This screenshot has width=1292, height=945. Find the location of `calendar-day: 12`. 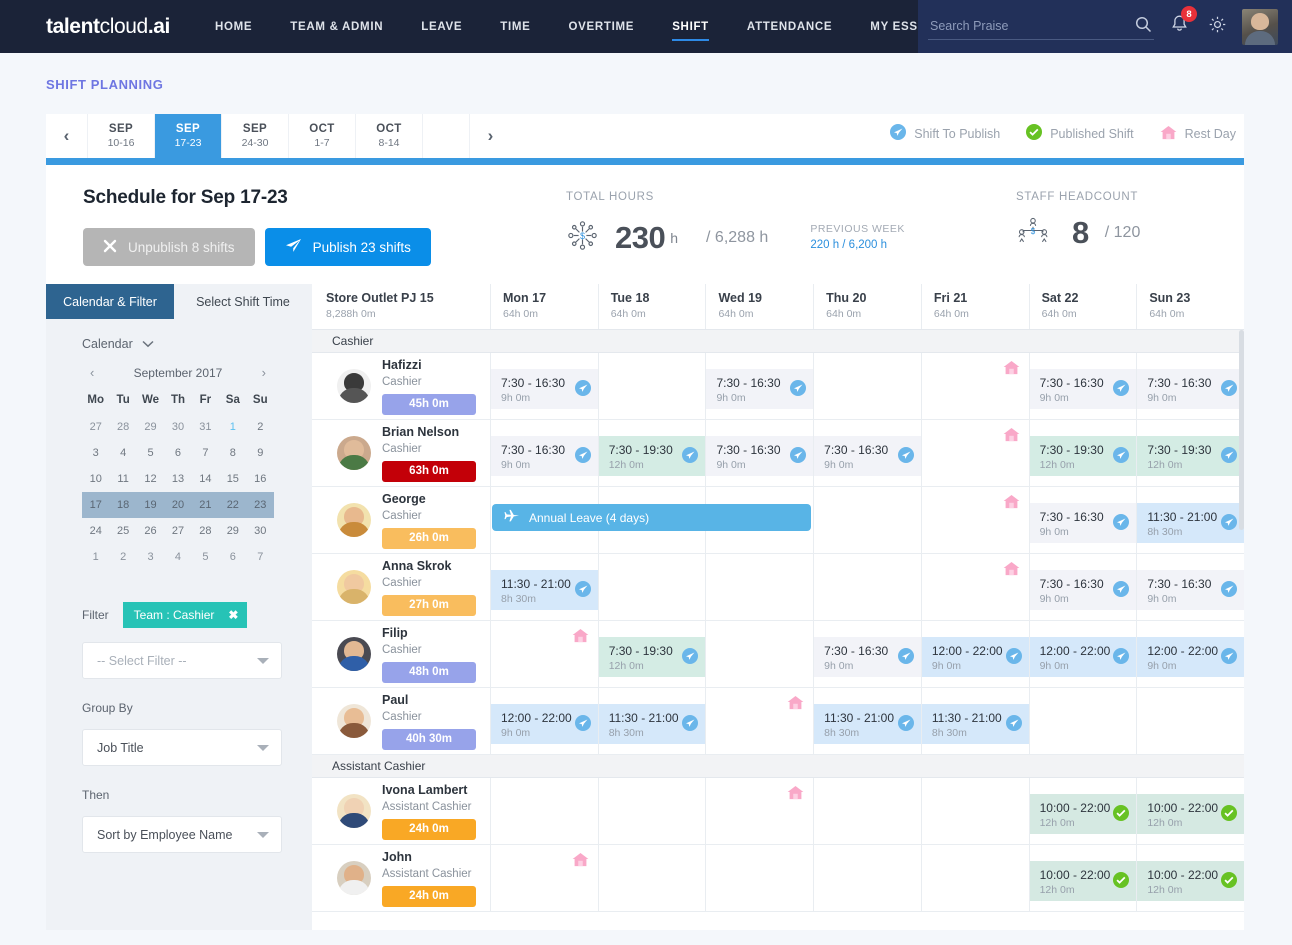

calendar-day: 12 is located at coordinates (150, 479).